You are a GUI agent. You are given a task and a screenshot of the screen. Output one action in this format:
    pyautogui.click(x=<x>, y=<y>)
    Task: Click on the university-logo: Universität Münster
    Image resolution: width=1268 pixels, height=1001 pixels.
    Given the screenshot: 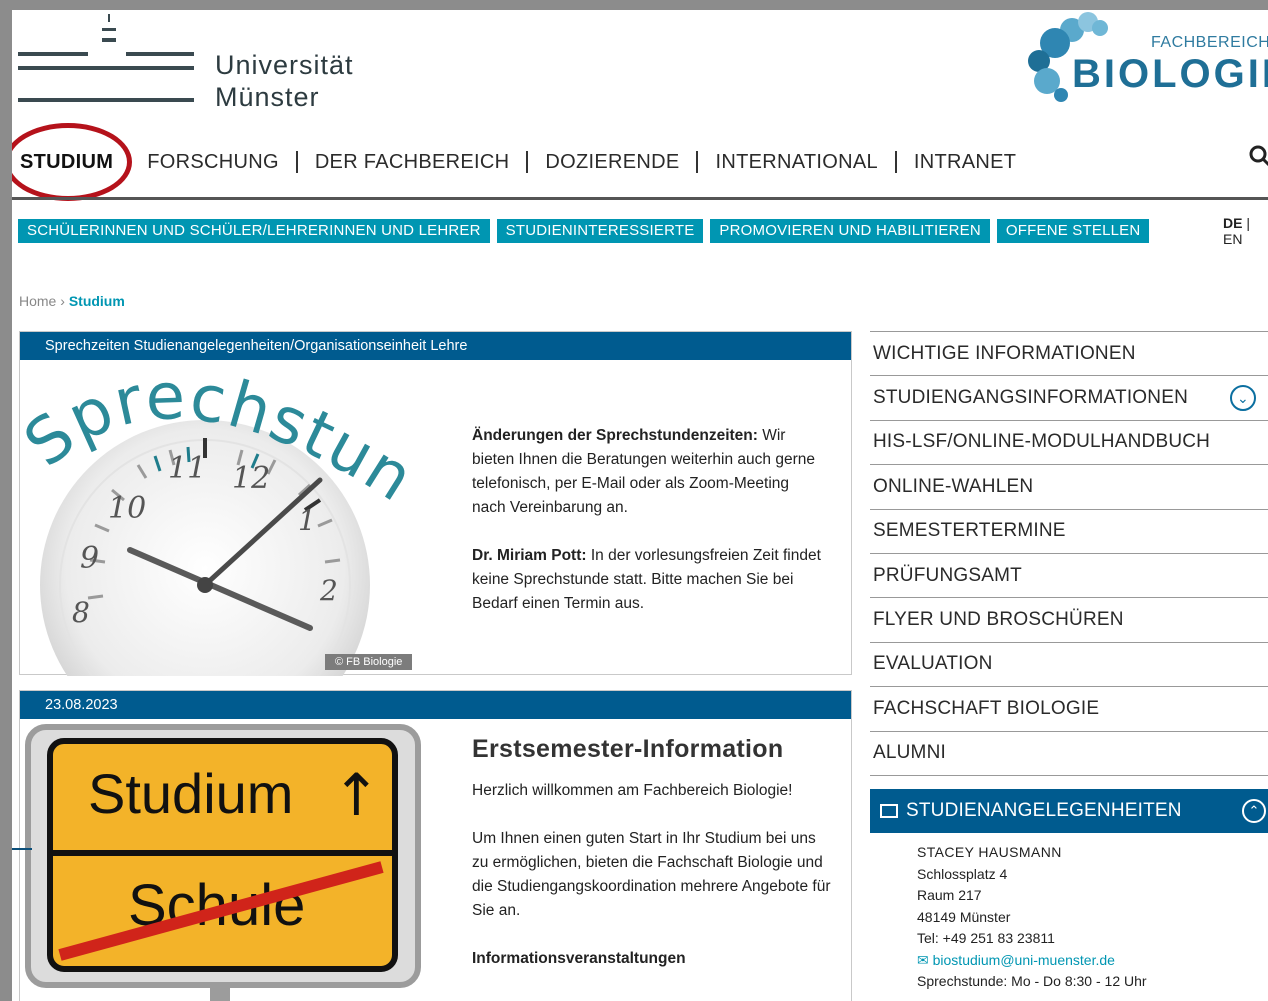 What is the action you would take?
    pyautogui.click(x=198, y=64)
    